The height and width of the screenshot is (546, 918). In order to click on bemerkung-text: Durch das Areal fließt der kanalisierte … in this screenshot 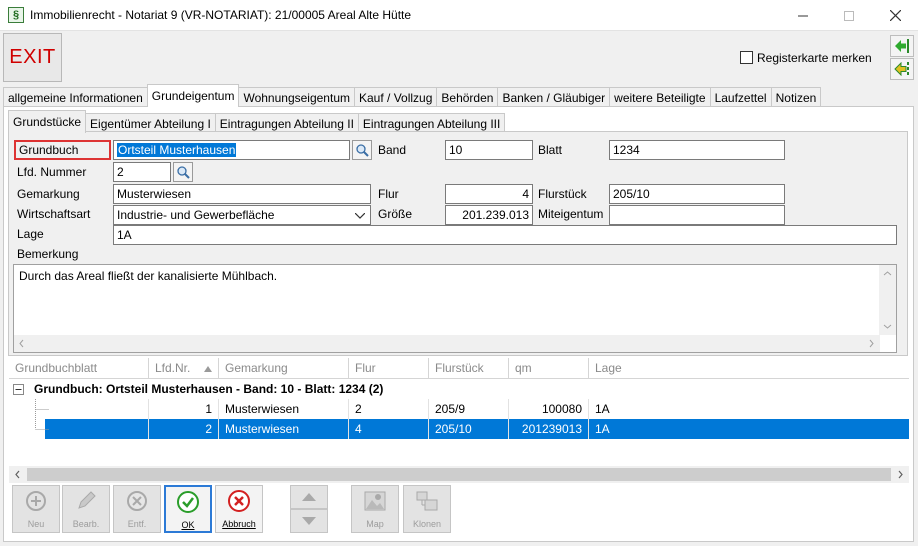, I will do `click(148, 276)`.